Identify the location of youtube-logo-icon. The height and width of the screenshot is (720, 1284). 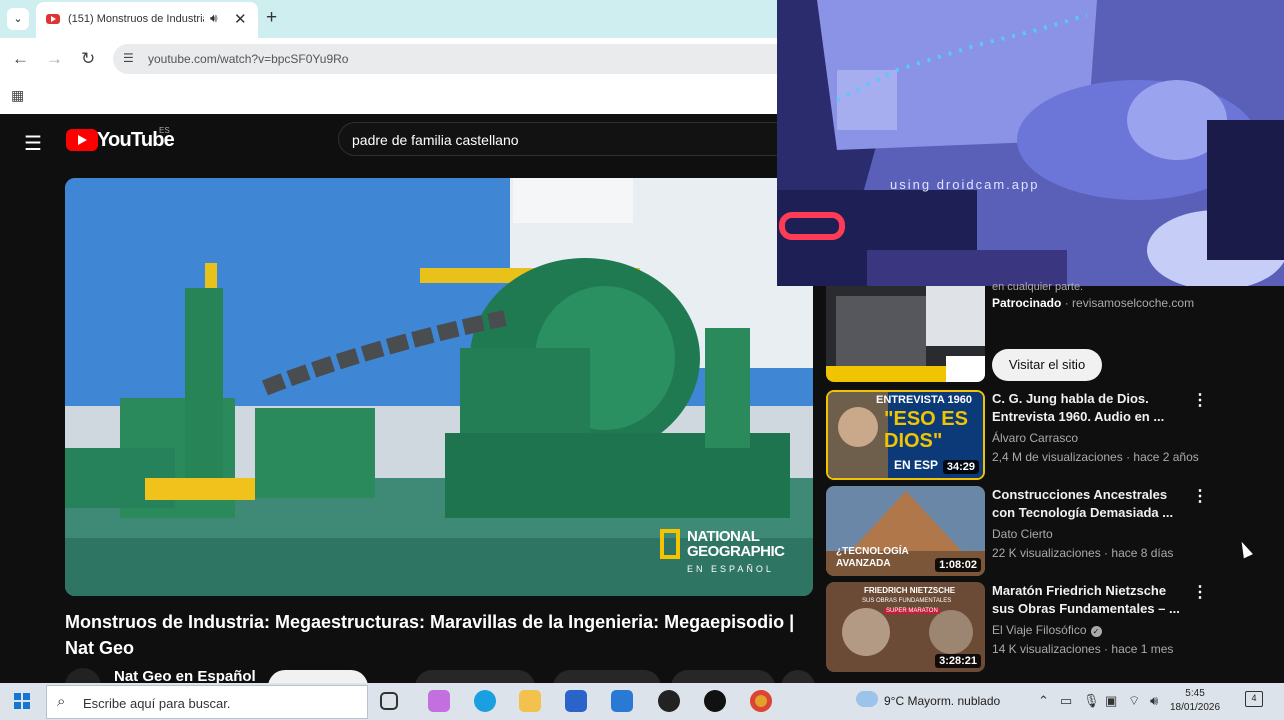
(82, 140).